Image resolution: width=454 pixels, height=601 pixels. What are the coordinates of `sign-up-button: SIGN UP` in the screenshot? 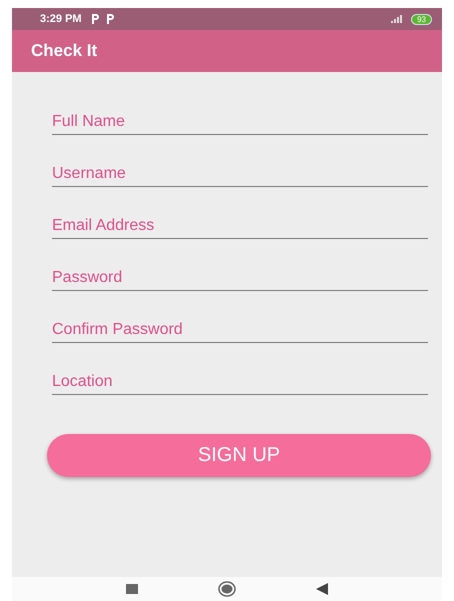 It's located at (239, 455).